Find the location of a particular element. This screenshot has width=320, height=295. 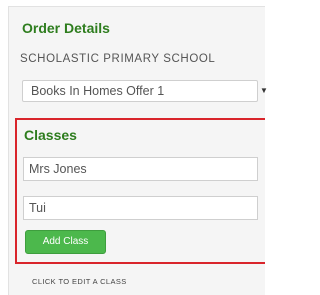

chevron-down-icon: ▼ is located at coordinates (264, 90).